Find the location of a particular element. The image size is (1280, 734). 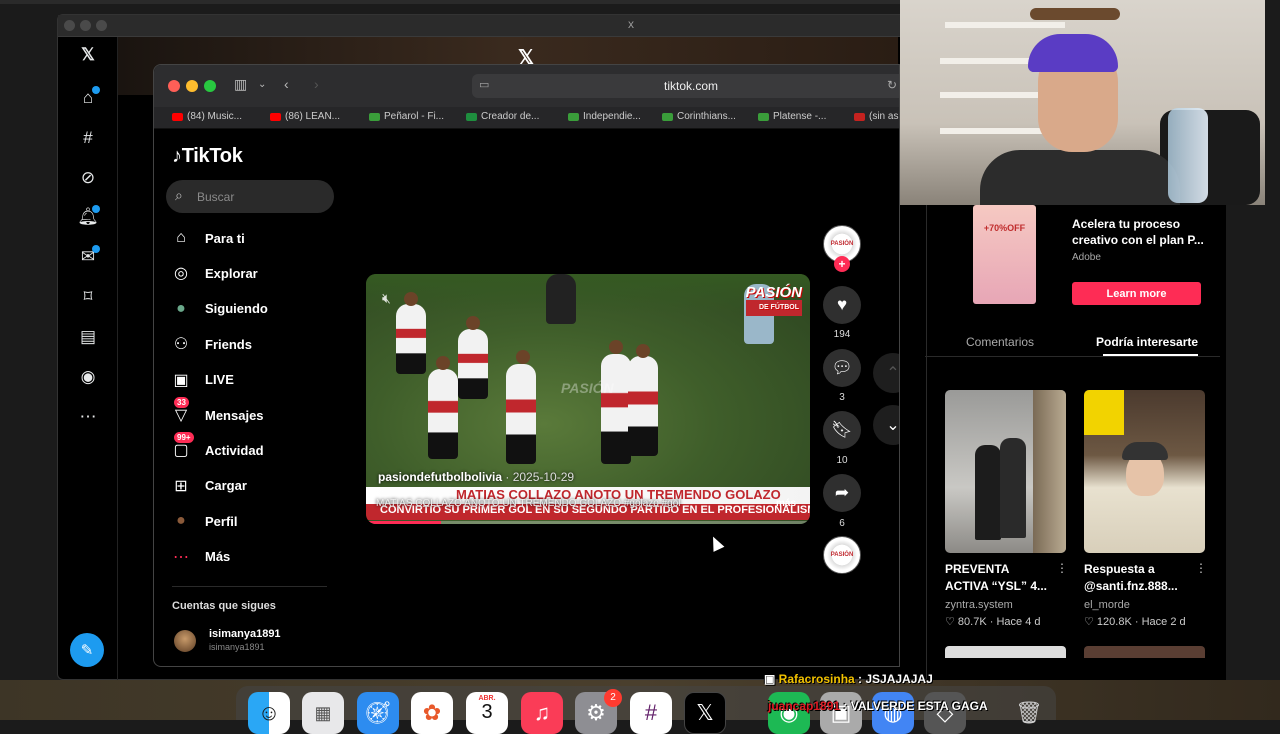

launchpad-icon: ▦ is located at coordinates (323, 713).